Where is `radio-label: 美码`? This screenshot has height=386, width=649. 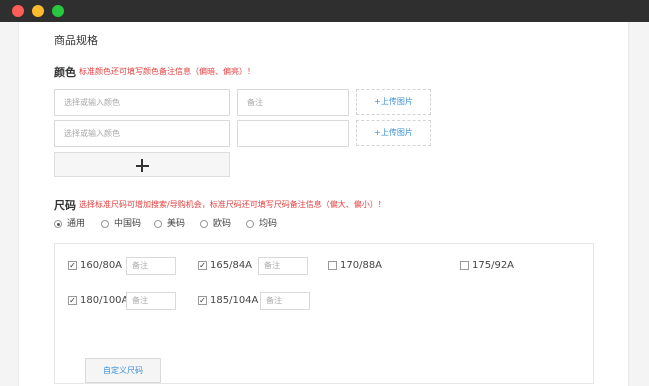
radio-label: 美码 is located at coordinates (176, 224).